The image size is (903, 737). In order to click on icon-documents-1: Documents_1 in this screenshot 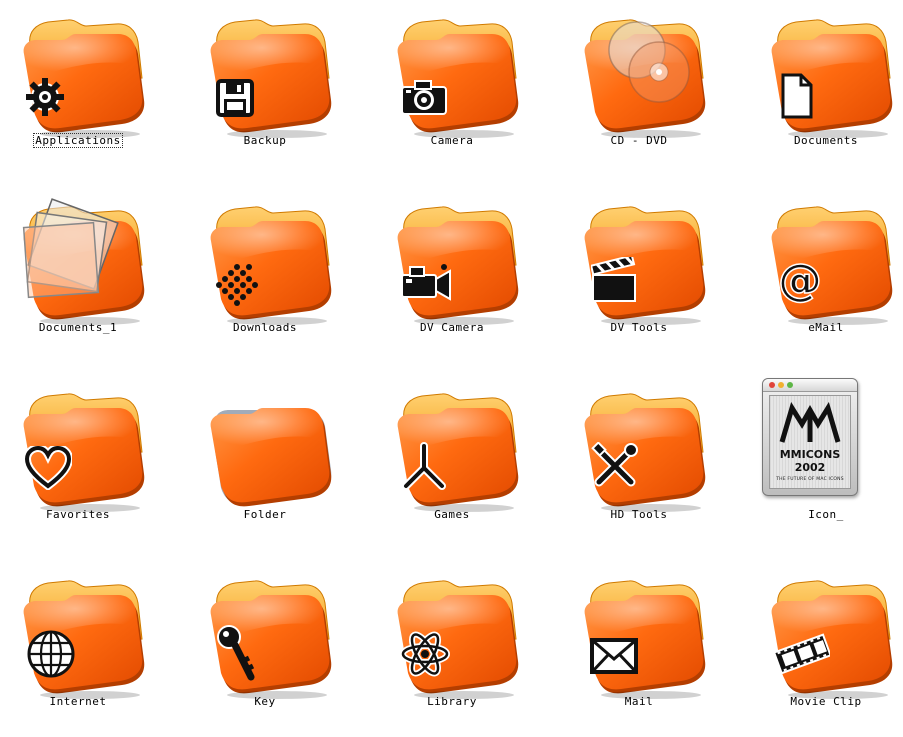, I will do `click(79, 270)`.